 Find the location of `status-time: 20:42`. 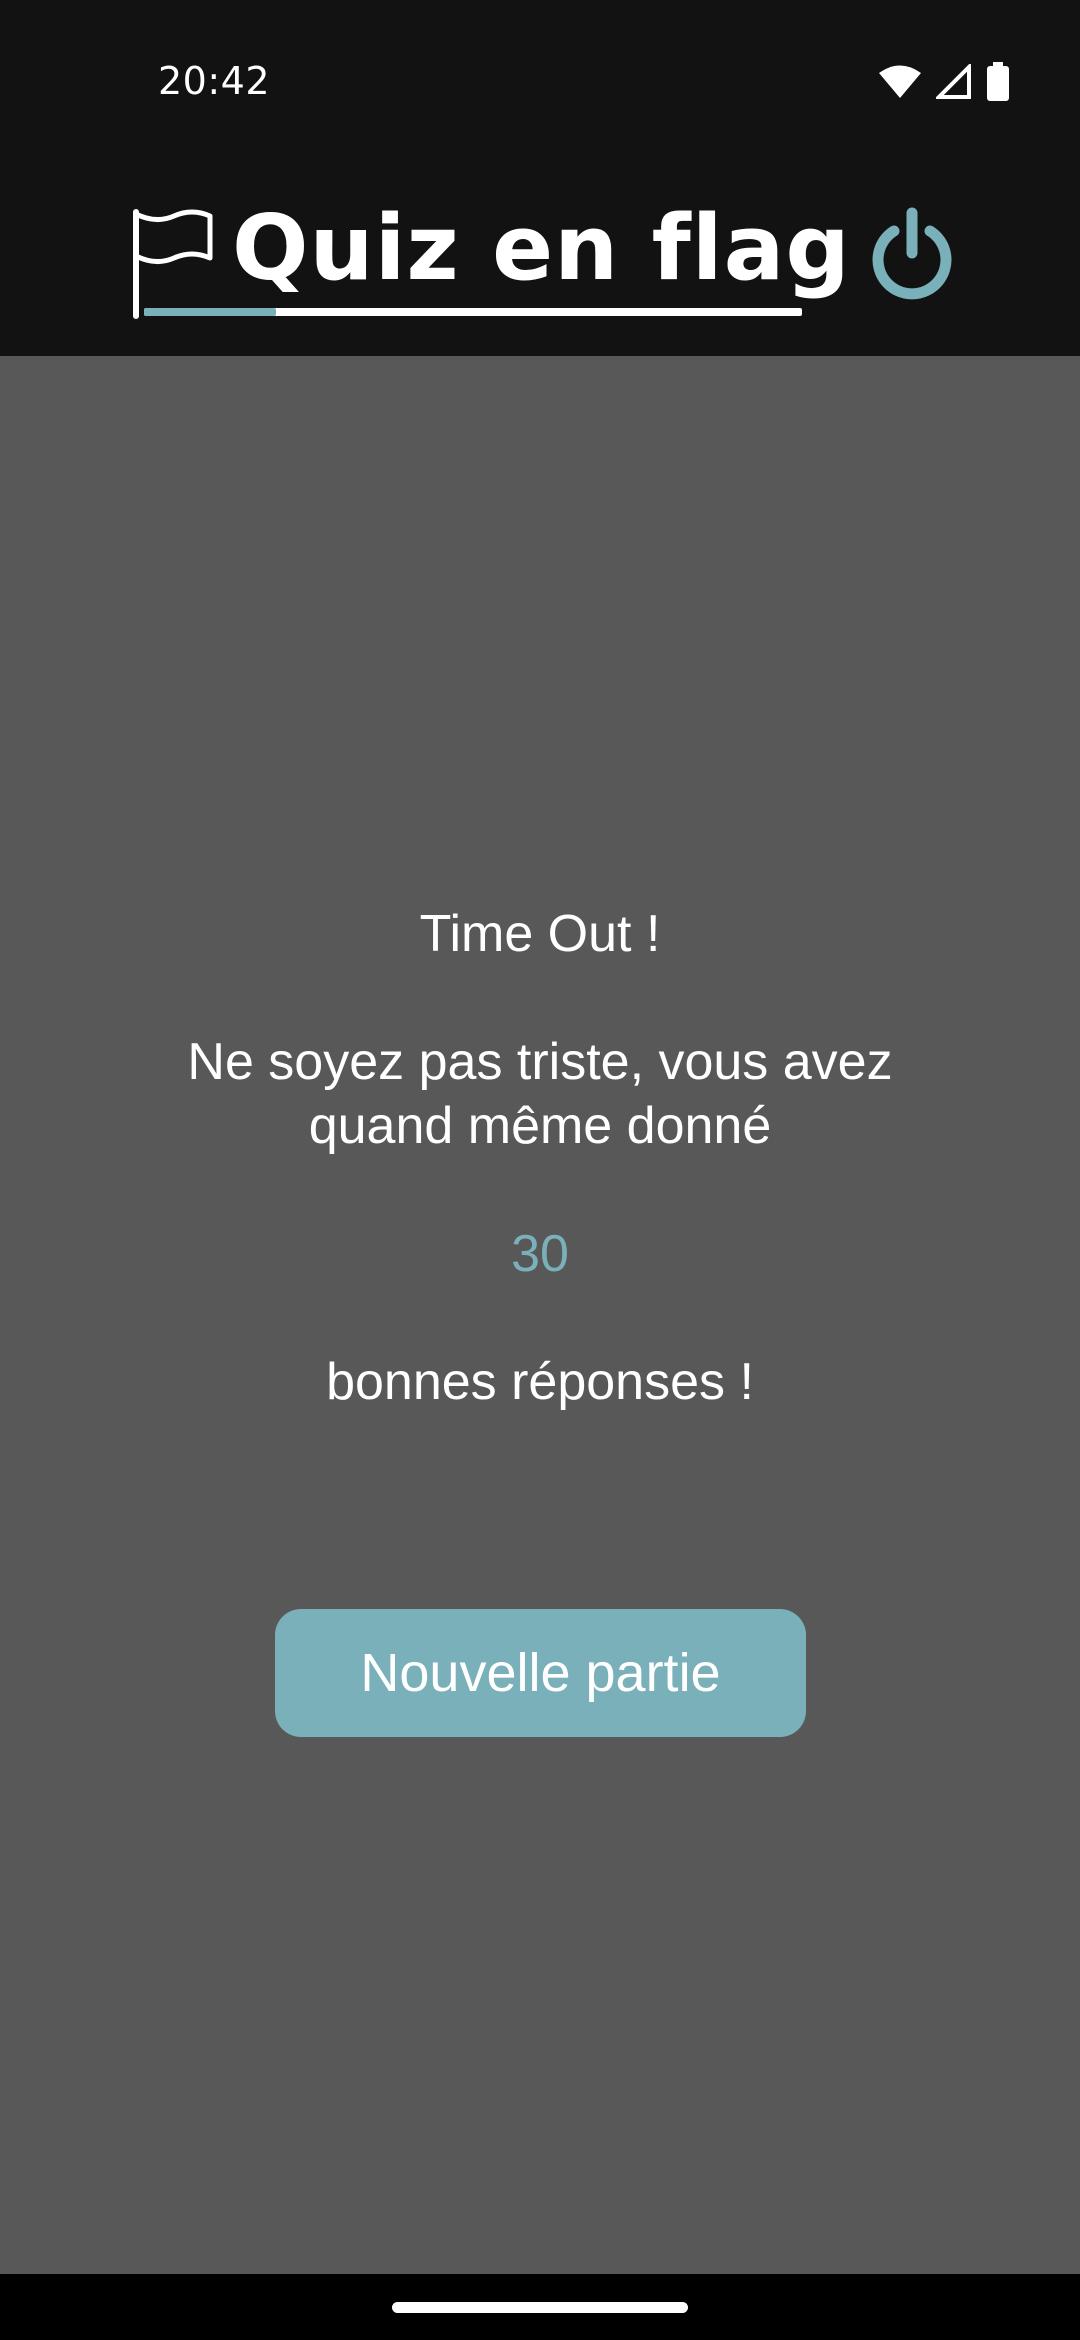

status-time: 20:42 is located at coordinates (214, 81).